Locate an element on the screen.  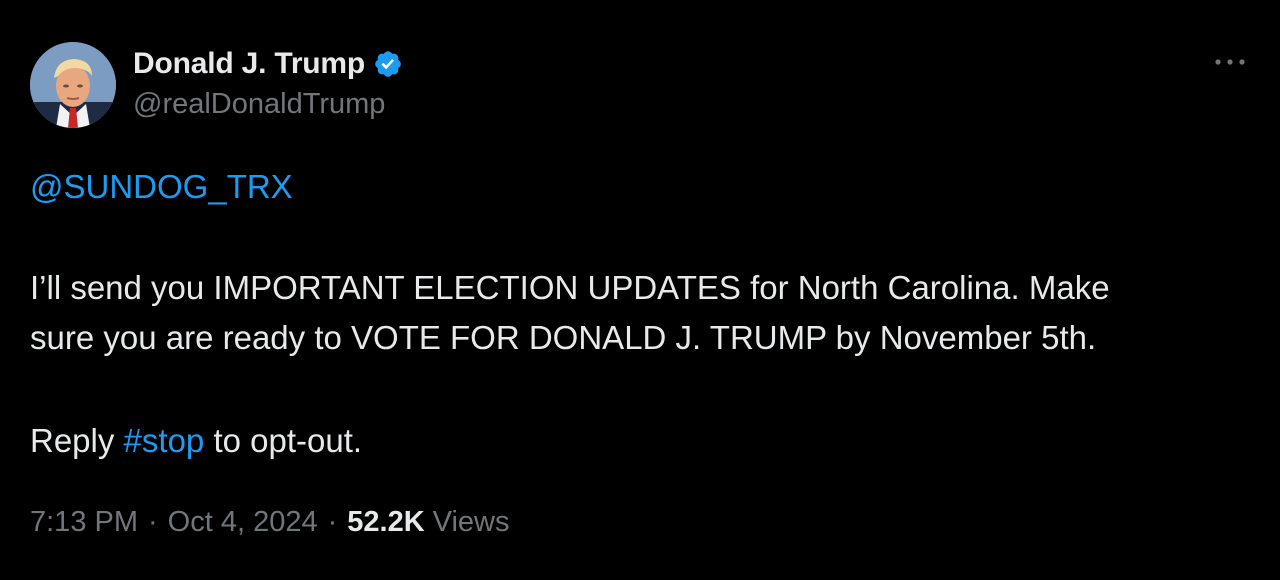
hashtag-link: #stop is located at coordinates (164, 440).